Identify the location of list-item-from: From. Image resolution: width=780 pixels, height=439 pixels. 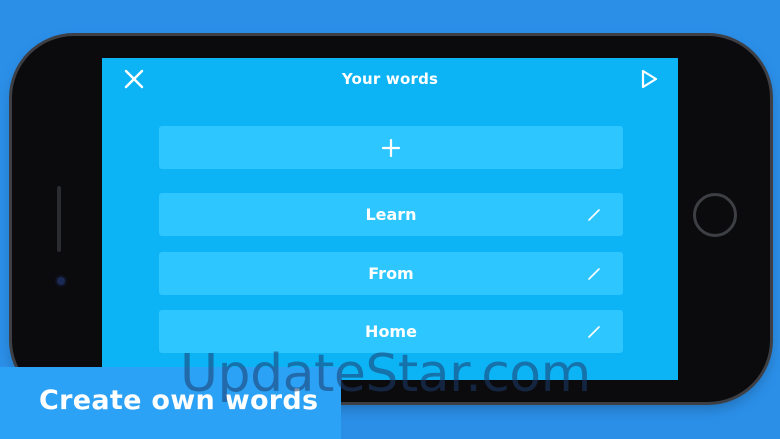
(391, 273).